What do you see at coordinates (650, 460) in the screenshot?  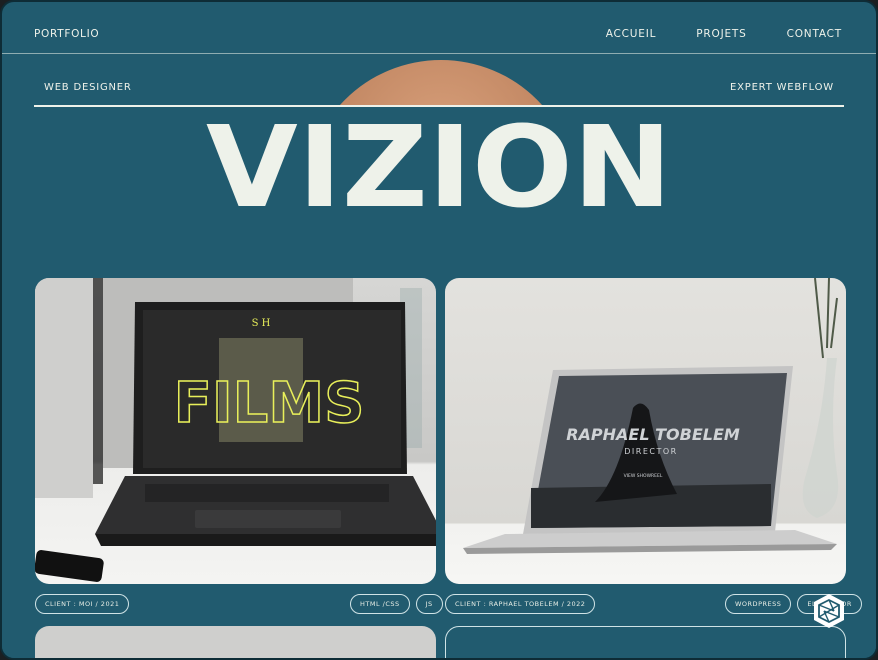 I see `laptop-raphael` at bounding box center [650, 460].